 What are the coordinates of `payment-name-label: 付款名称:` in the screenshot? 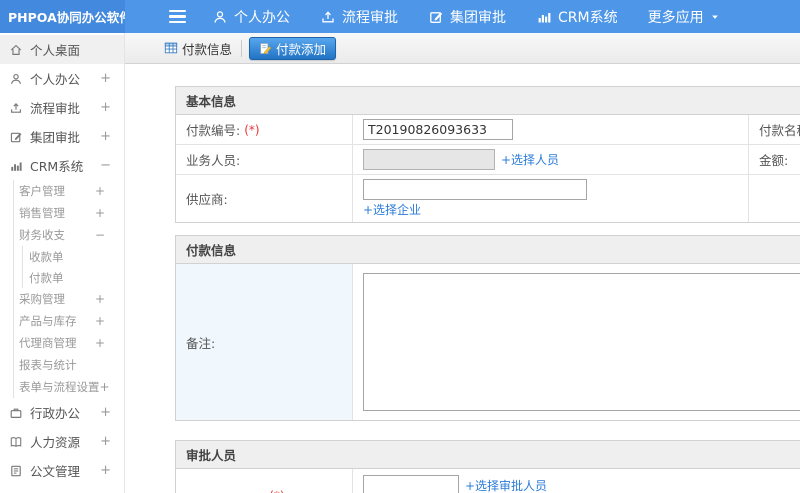 It's located at (779, 130).